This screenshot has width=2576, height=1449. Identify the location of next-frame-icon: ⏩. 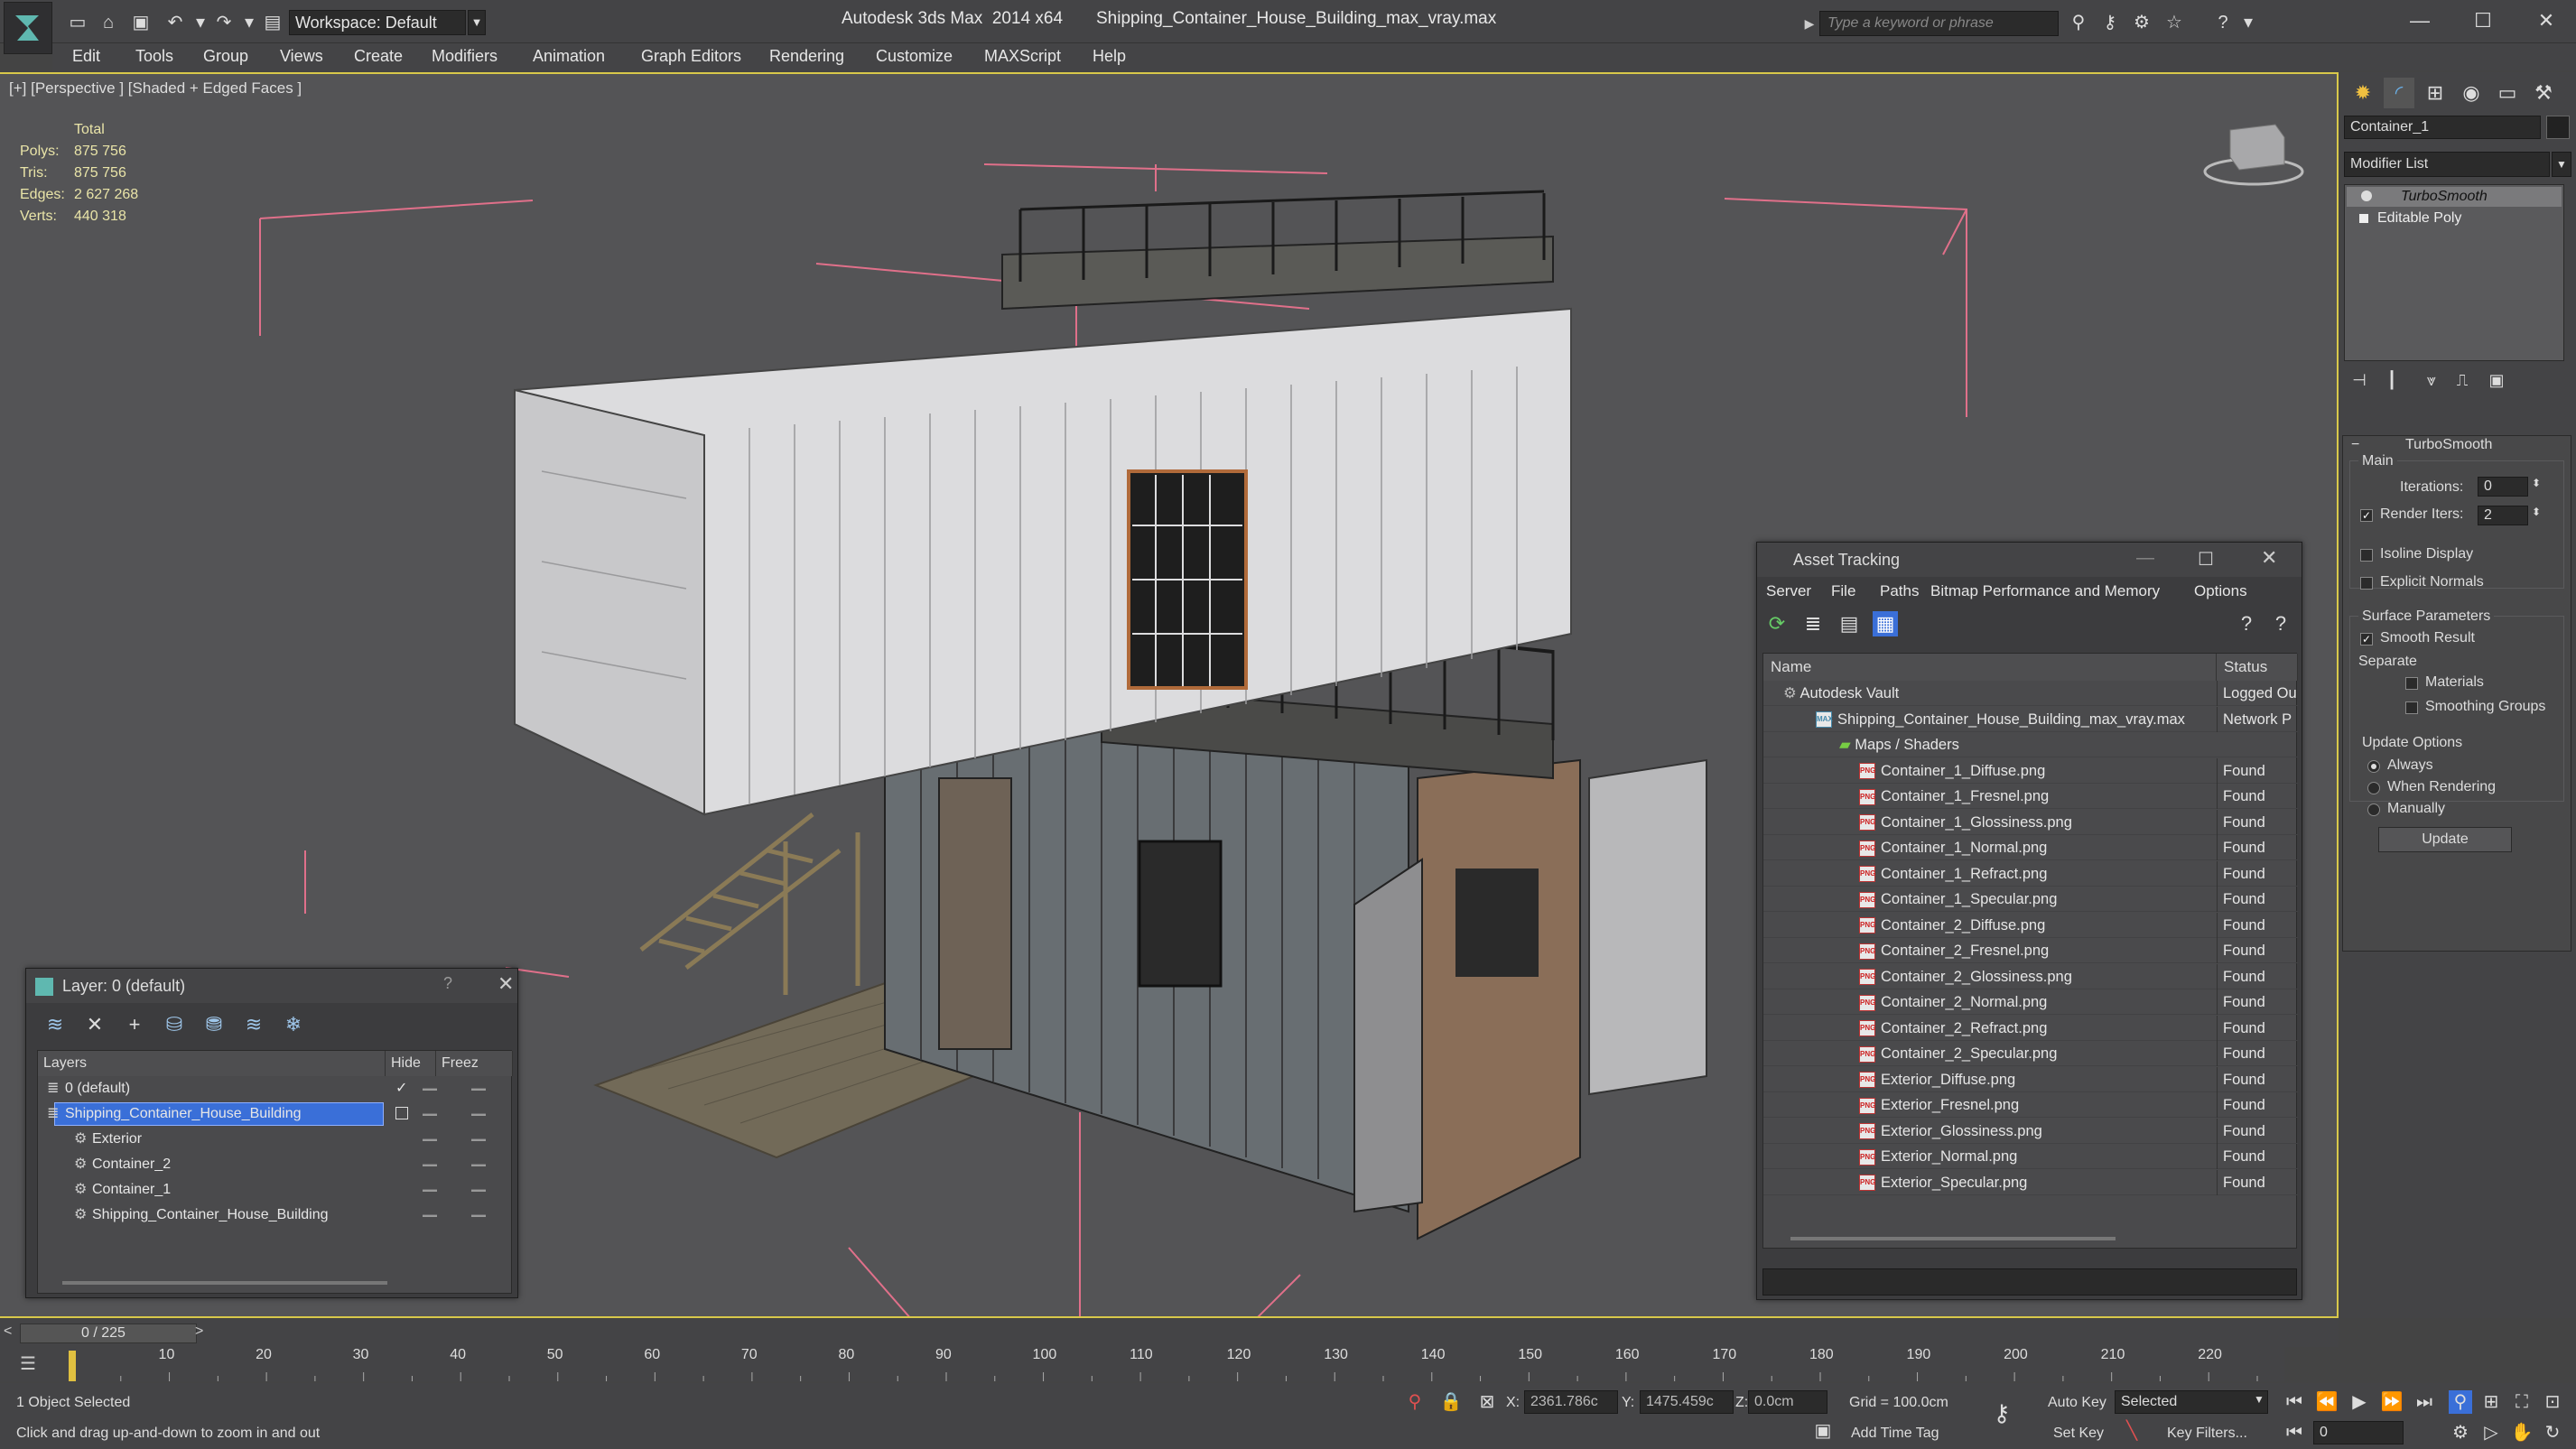
(2392, 1402).